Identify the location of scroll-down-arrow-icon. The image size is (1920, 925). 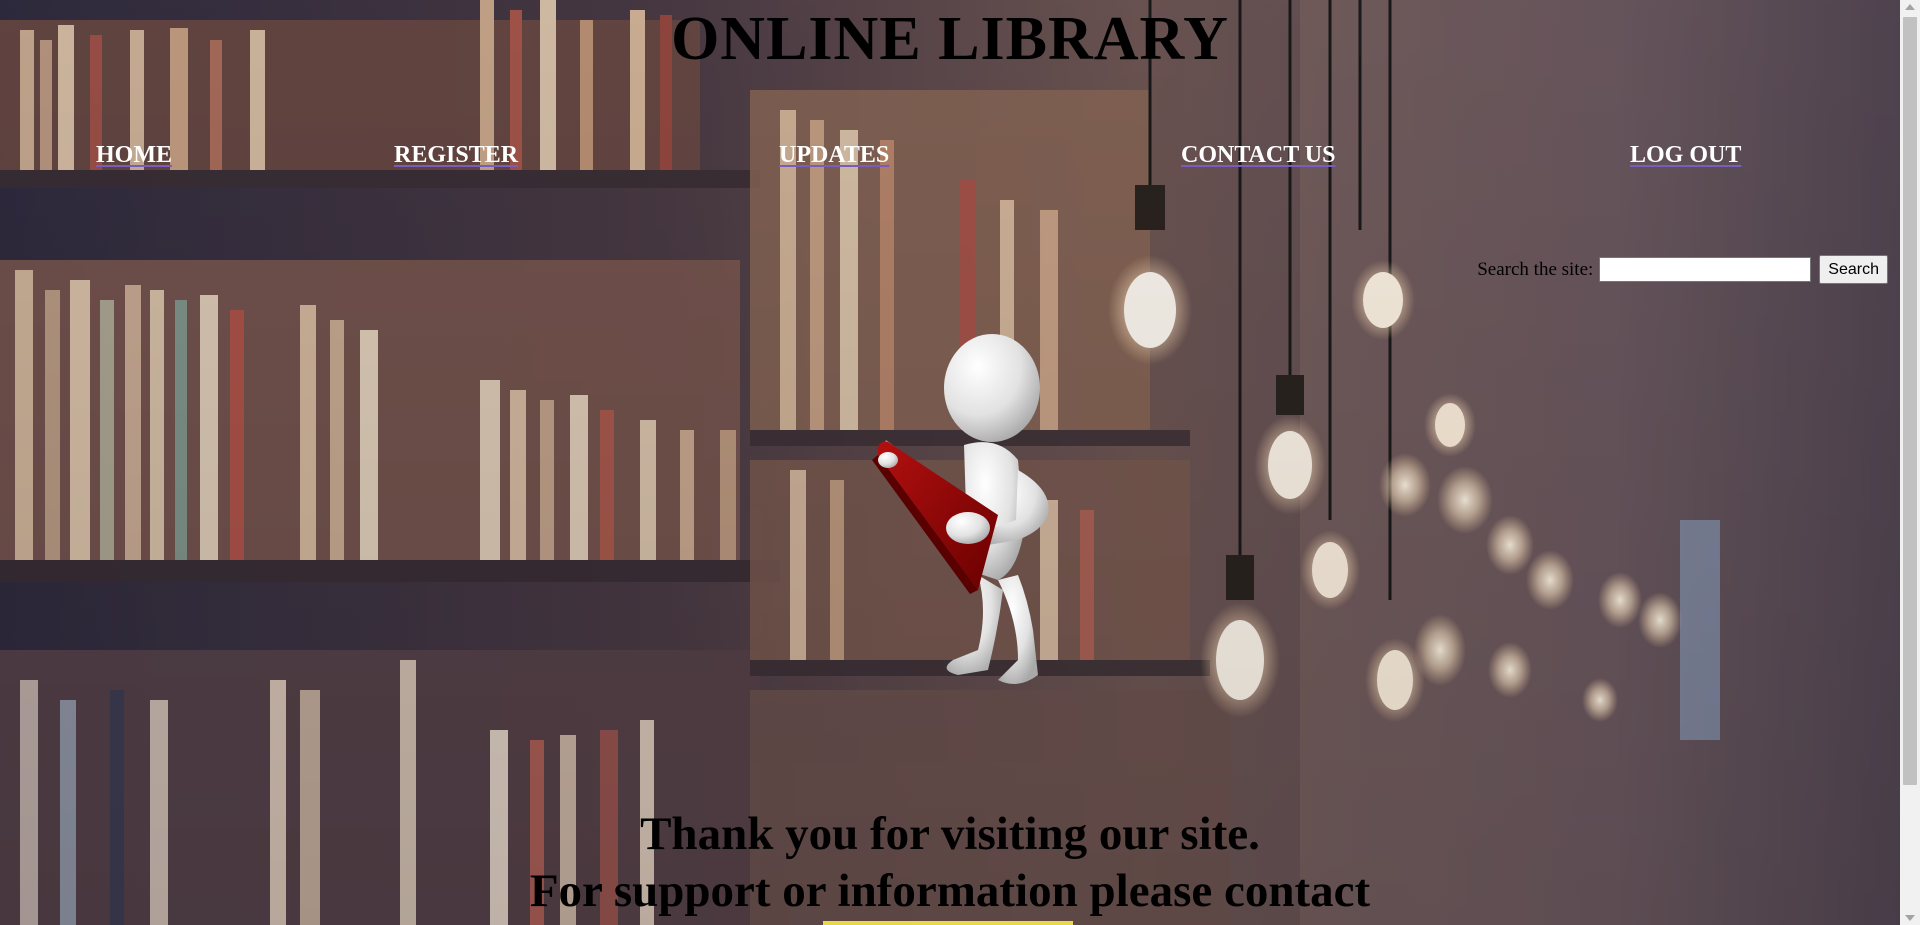
(1910, 918).